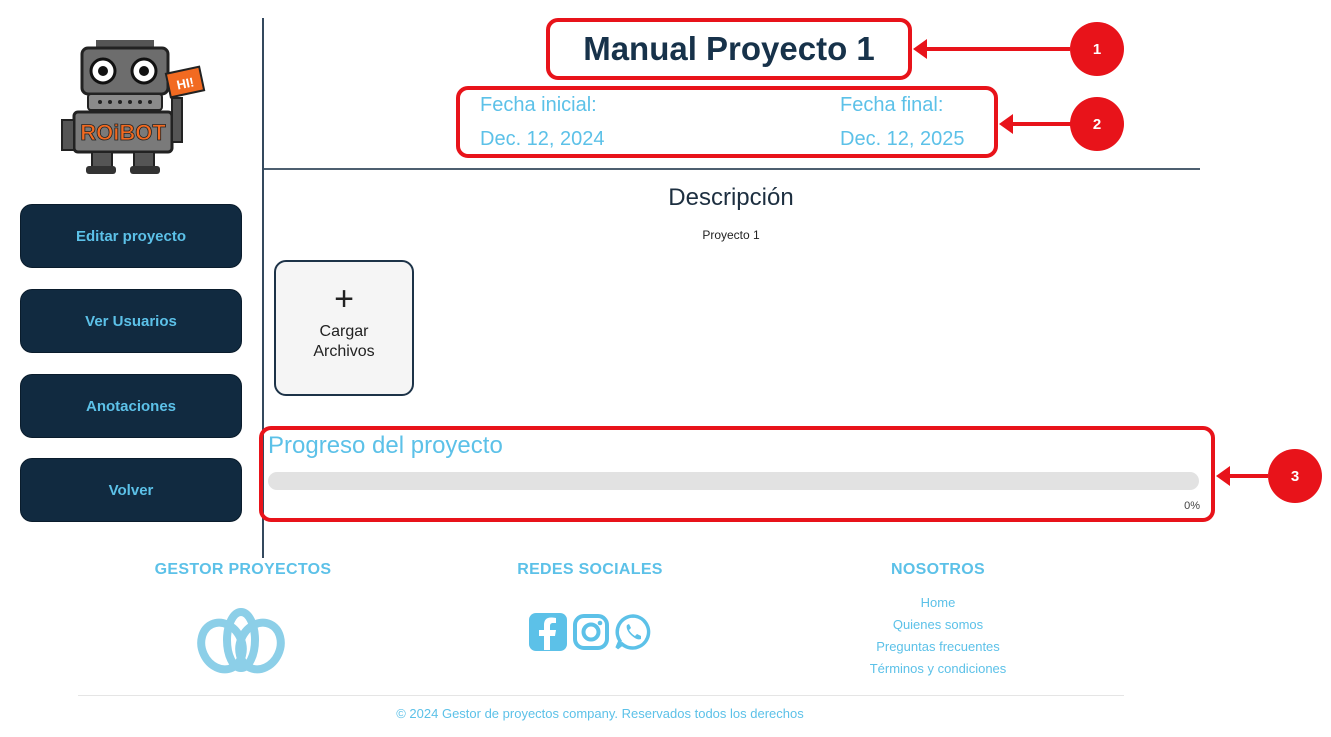 This screenshot has width=1331, height=737. What do you see at coordinates (737, 474) in the screenshot?
I see `callout-box-progress` at bounding box center [737, 474].